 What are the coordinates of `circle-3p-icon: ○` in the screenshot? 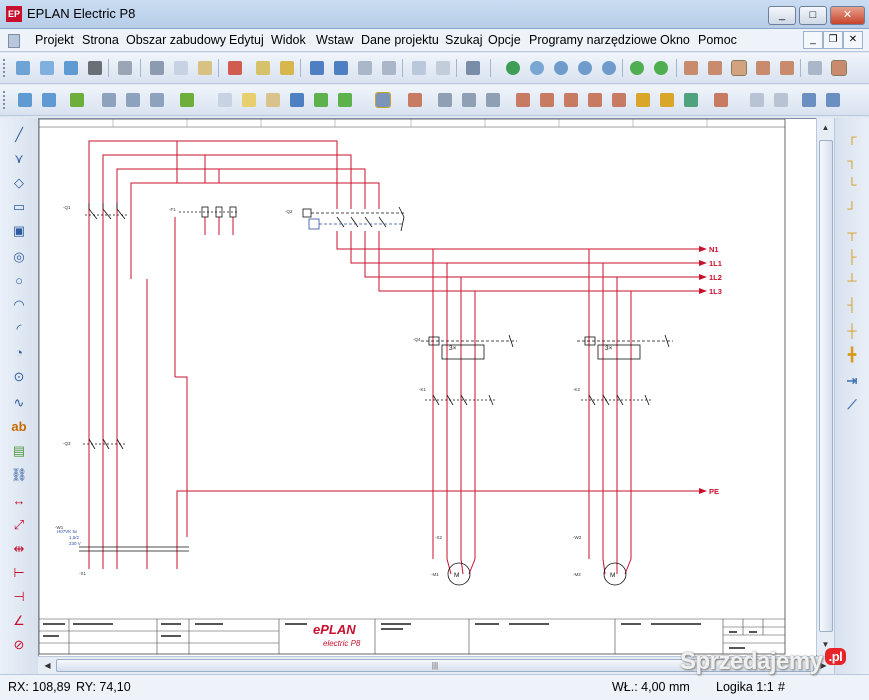 It's located at (19, 281).